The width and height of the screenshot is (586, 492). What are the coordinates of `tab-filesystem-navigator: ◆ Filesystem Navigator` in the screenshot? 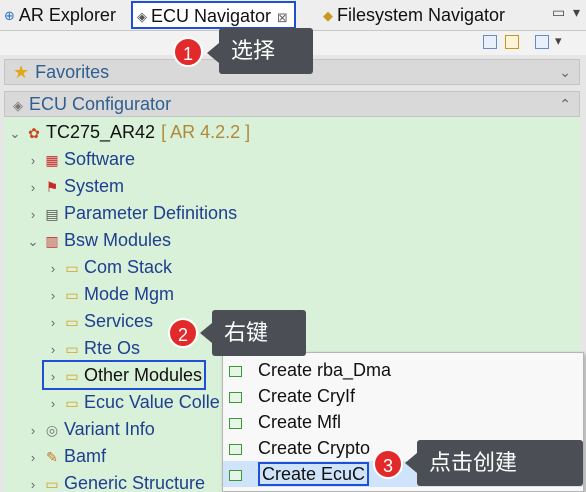 It's located at (414, 15).